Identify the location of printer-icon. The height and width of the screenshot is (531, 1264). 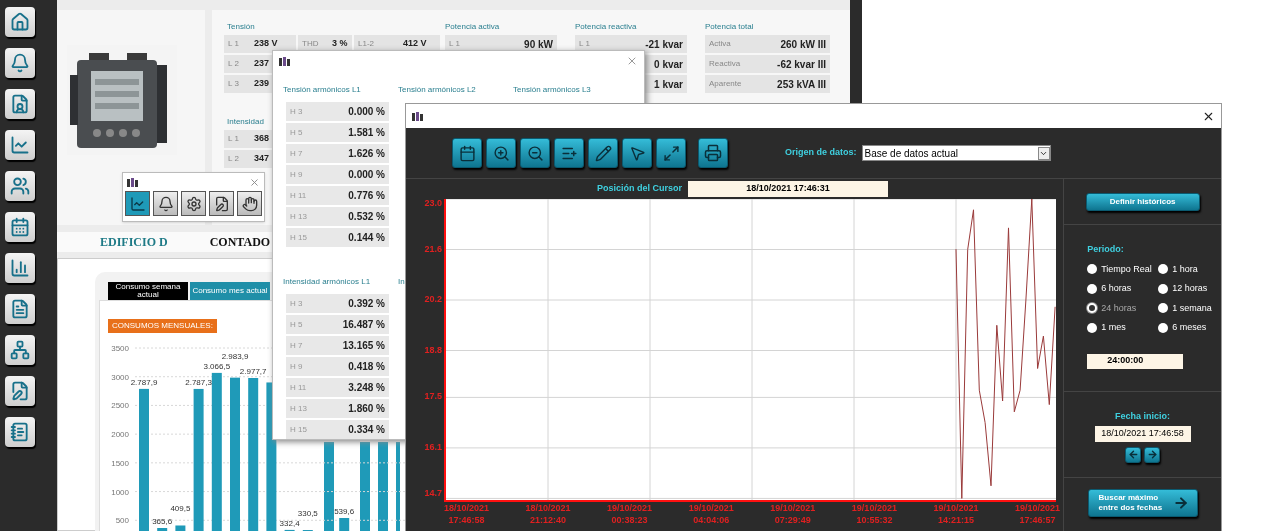
(713, 153).